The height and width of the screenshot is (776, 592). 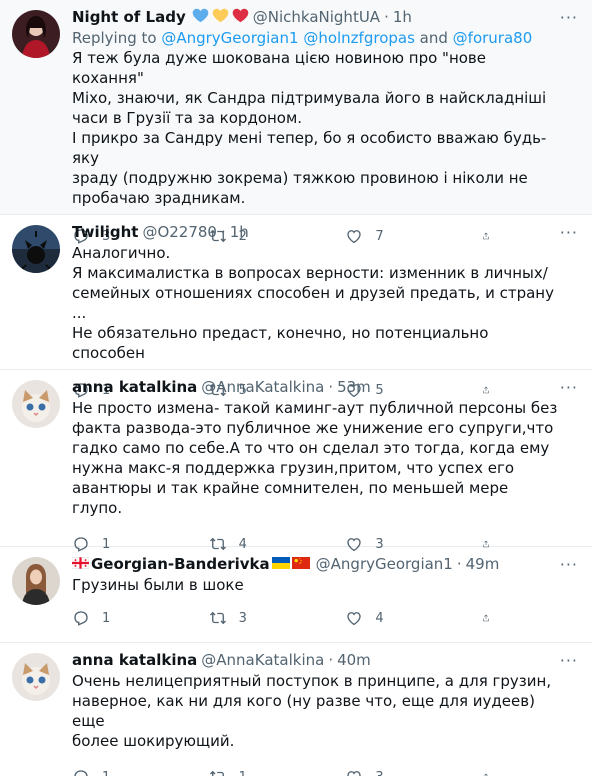 I want to click on tweet-actions: 1 3 4, so click(x=287, y=618).